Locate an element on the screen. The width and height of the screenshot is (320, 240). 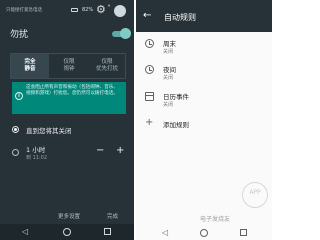
decrease-button: − is located at coordinates (100, 150).